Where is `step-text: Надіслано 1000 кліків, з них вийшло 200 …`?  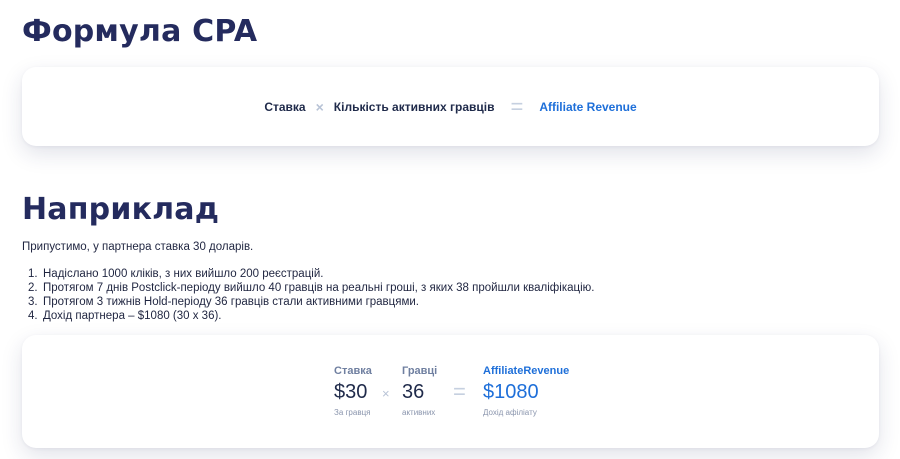
step-text: Надіслано 1000 кліків, з них вийшло 200 … is located at coordinates (183, 274).